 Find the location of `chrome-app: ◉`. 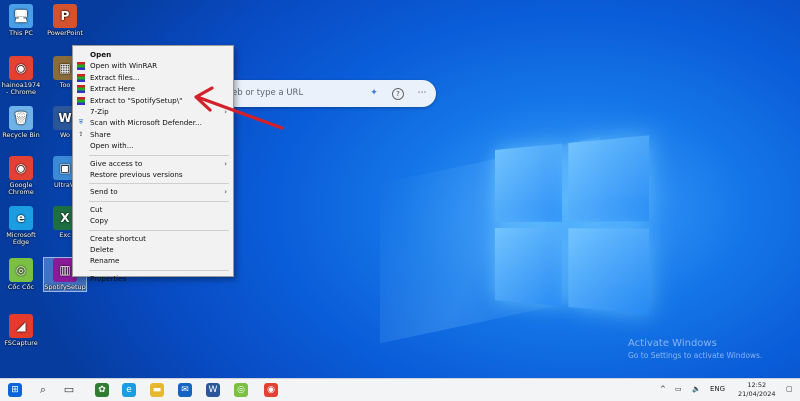

chrome-app: ◉ is located at coordinates (271, 390).